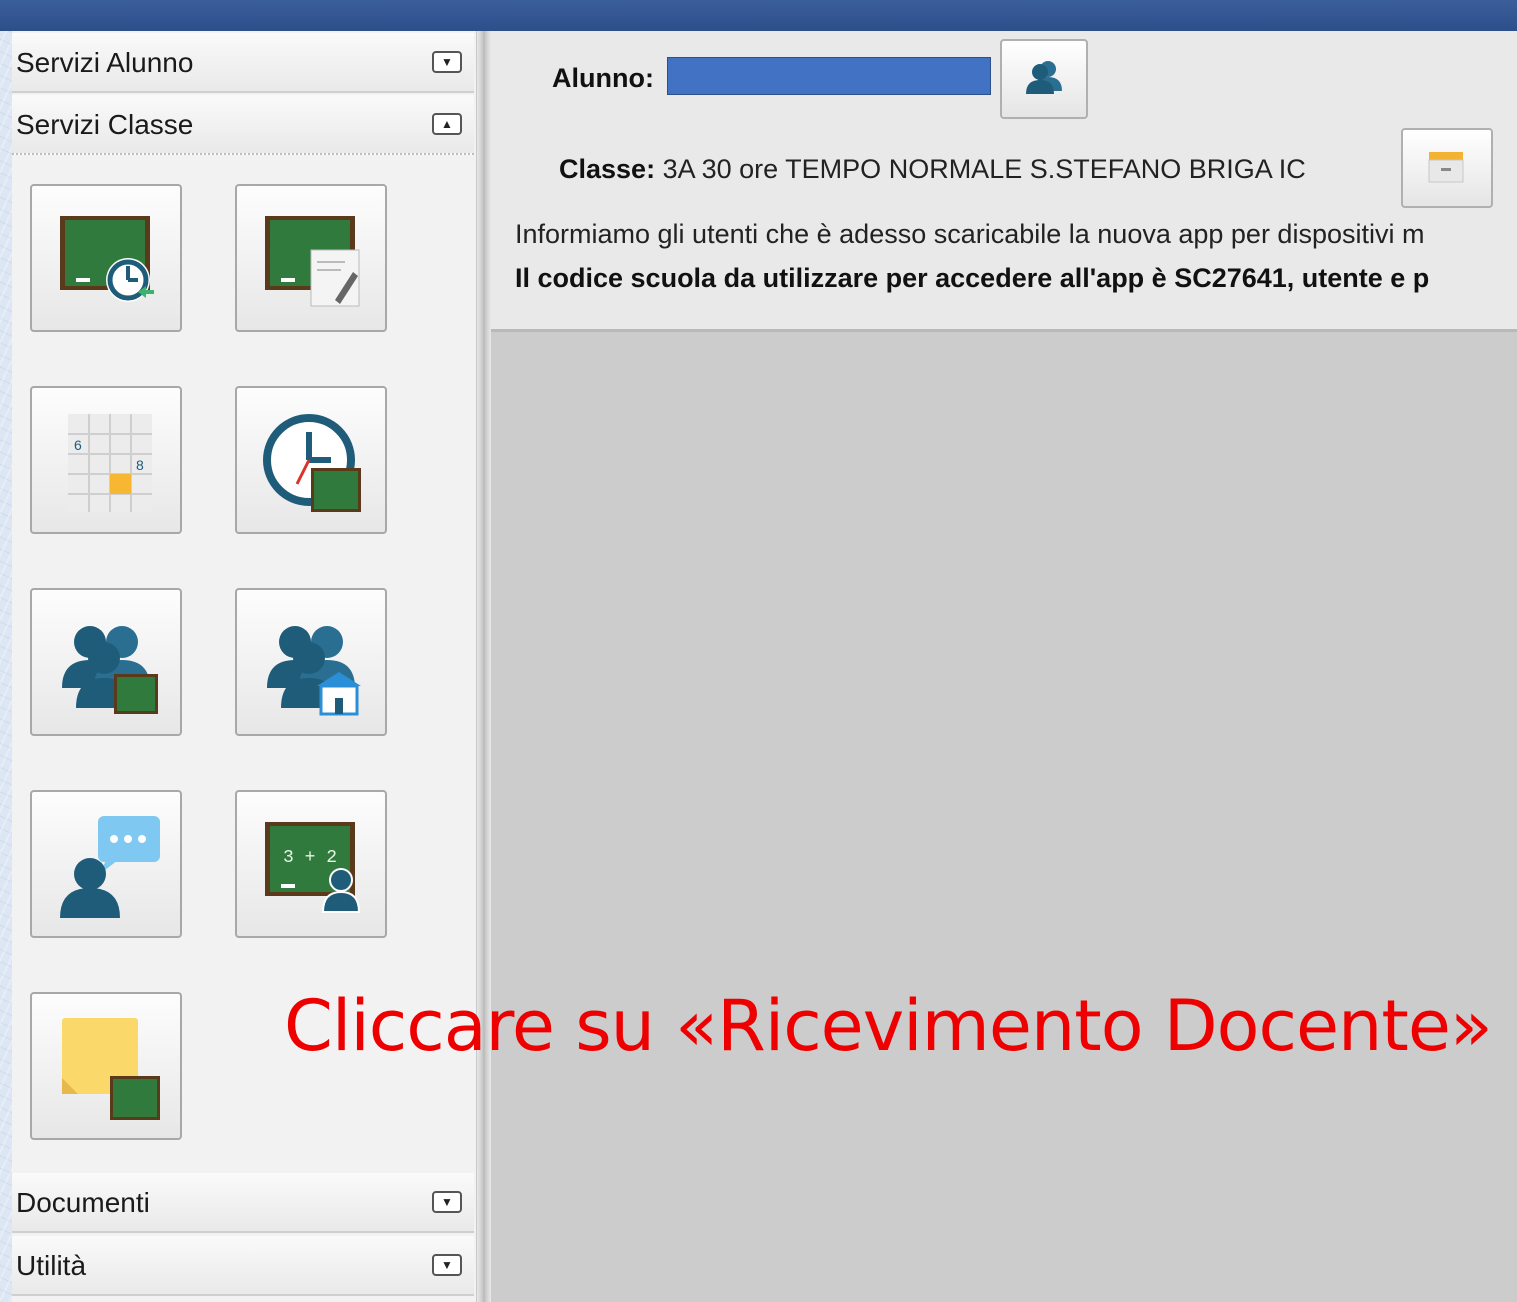  Describe the element at coordinates (607, 169) in the screenshot. I see `classe-label: Classe:` at that location.